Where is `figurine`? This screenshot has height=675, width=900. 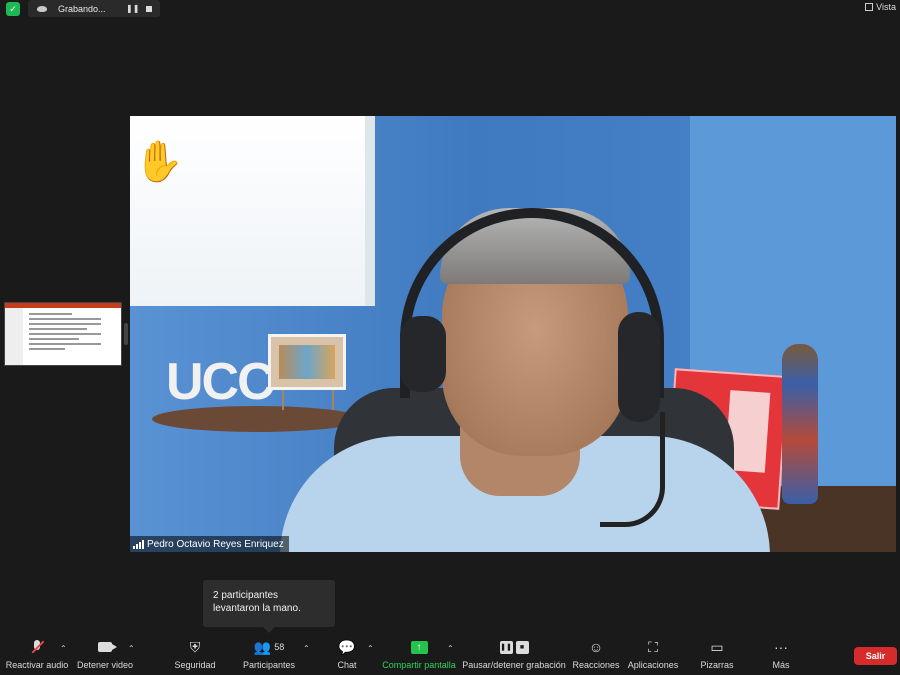
figurine is located at coordinates (800, 424).